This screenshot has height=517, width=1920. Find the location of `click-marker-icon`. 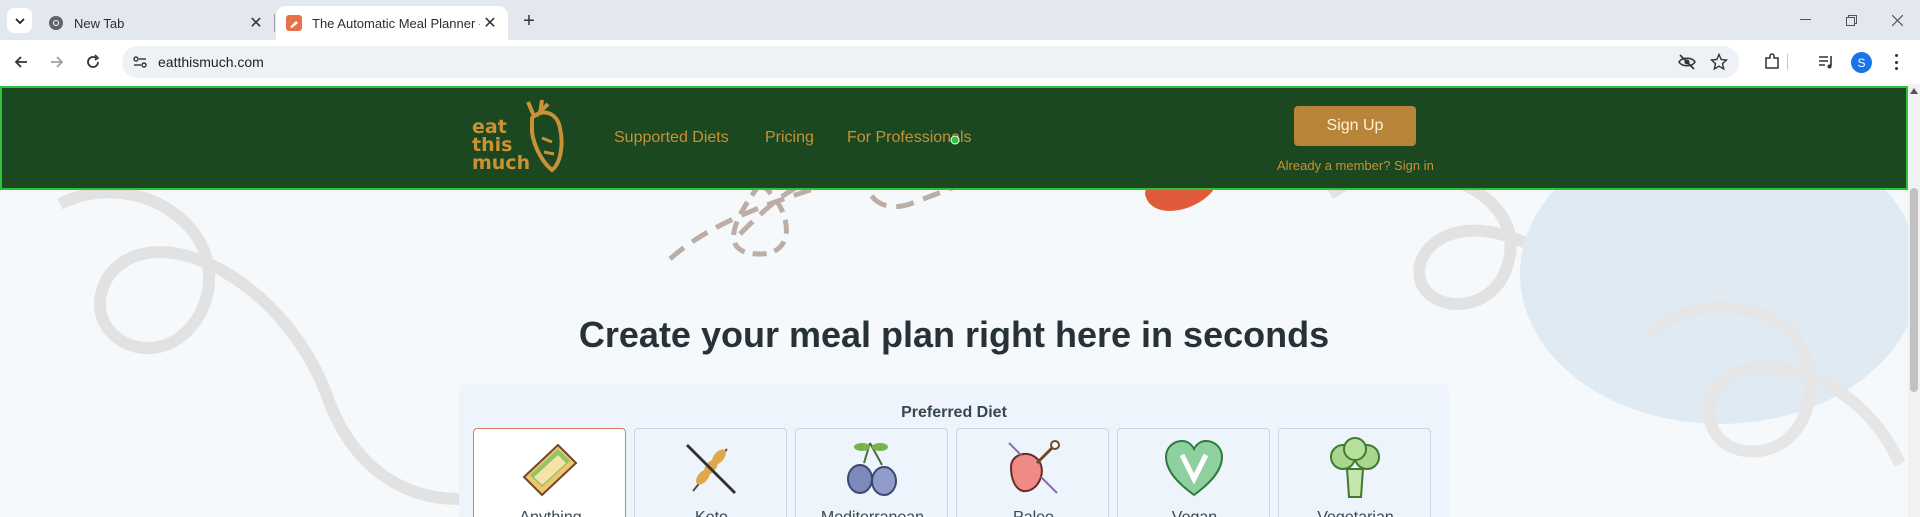

click-marker-icon is located at coordinates (955, 140).